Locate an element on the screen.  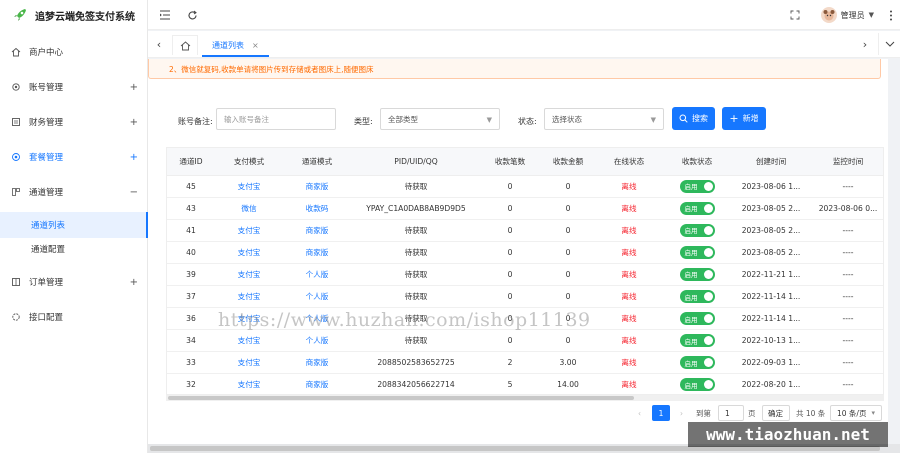
table-cell: 待获取 is located at coordinates (416, 252).